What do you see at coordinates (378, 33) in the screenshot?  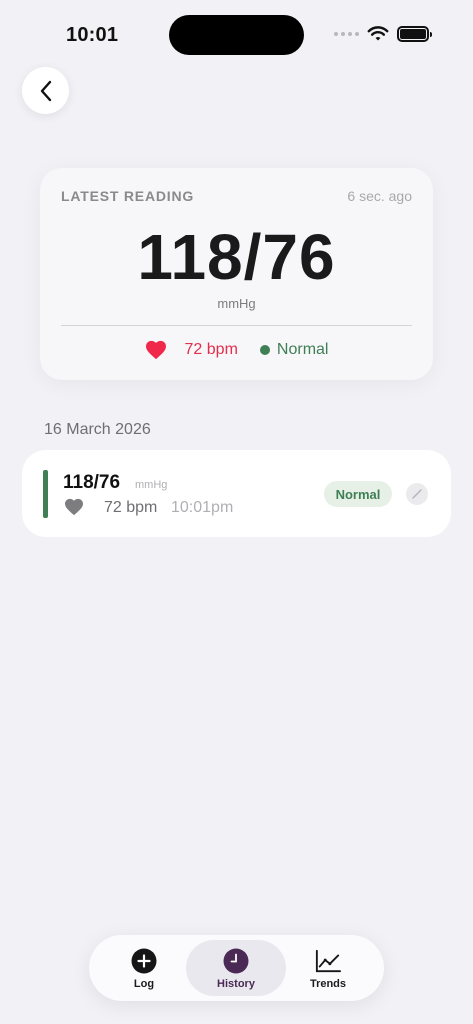 I see `wifi-icon` at bounding box center [378, 33].